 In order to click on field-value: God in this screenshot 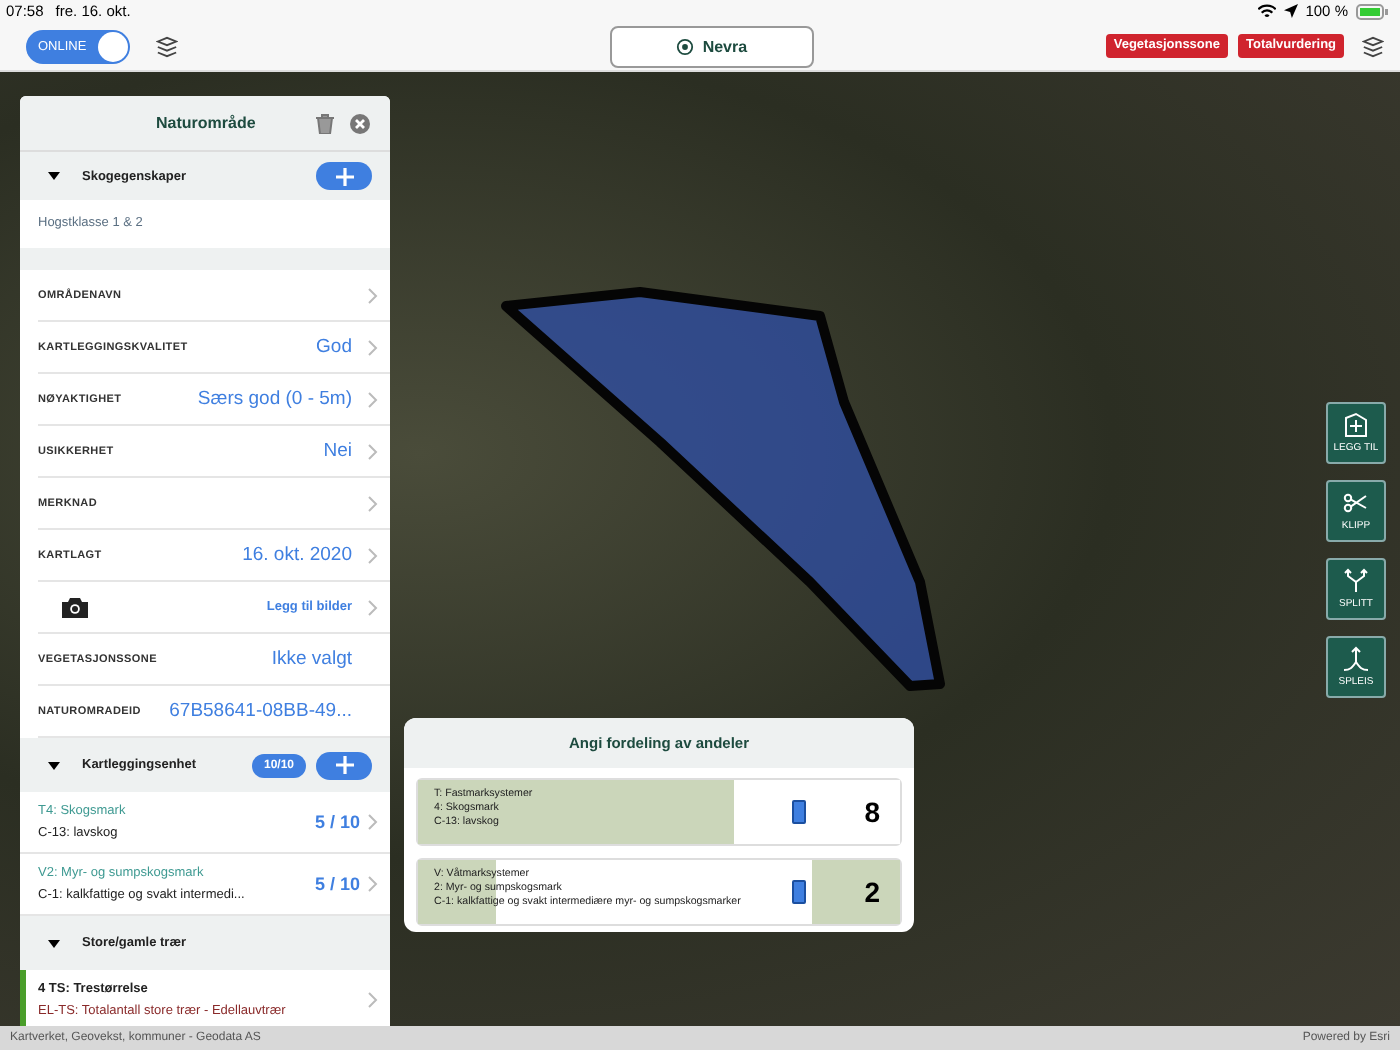, I will do `click(334, 347)`.